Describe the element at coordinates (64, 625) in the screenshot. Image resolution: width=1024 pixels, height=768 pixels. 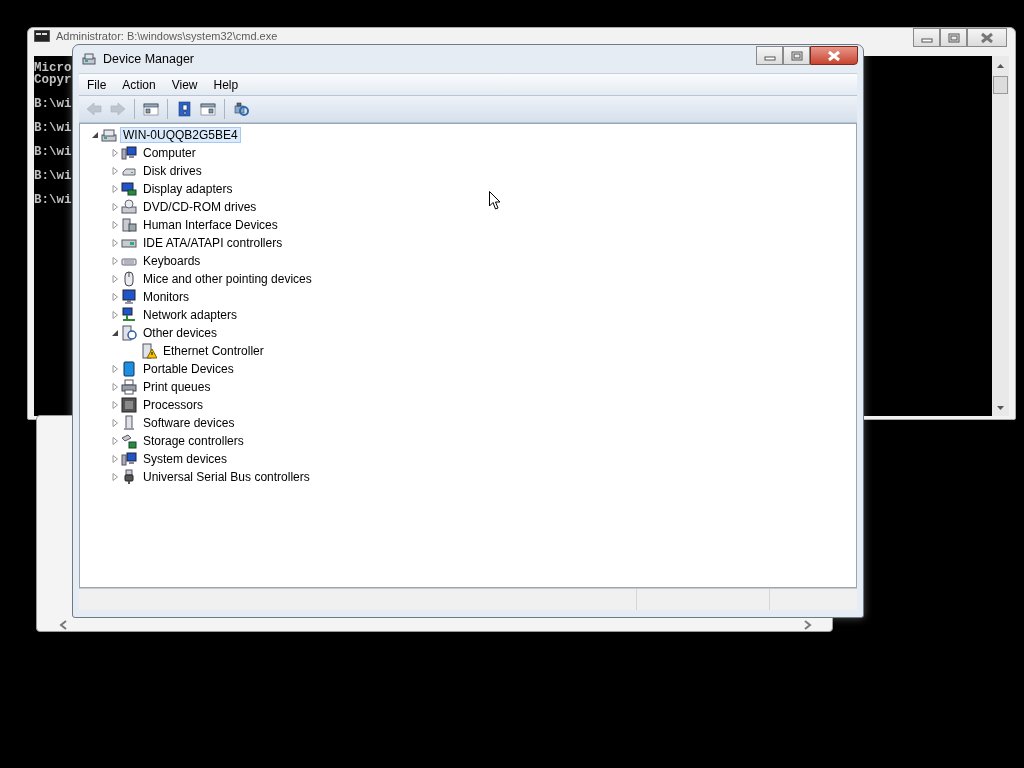
I see `scroll-left-icon` at that location.